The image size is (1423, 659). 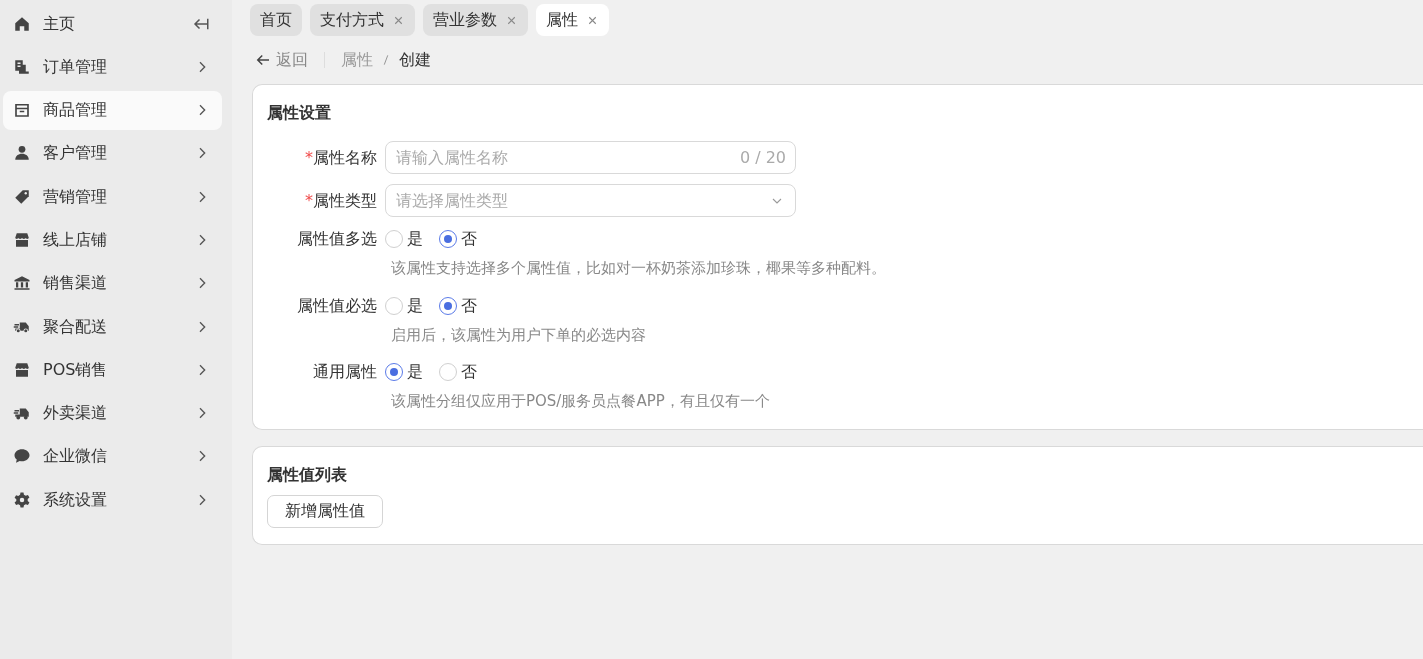 I want to click on chat-bubble-icon, so click(x=22, y=456).